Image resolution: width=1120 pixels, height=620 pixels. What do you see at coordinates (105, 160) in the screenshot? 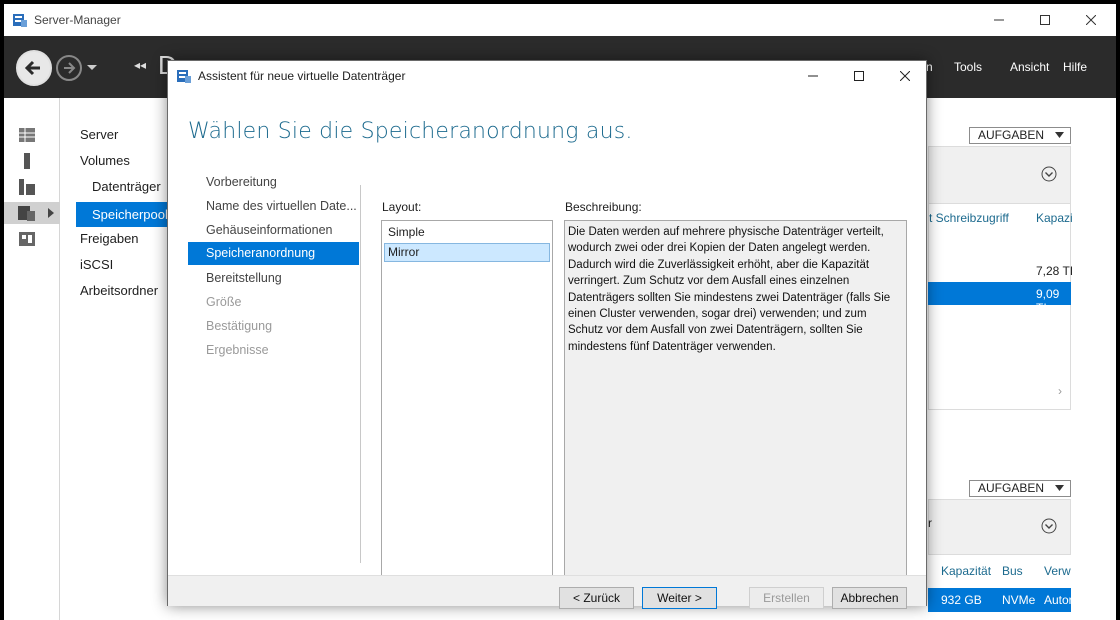
I see `nav-item-volumes: Volumes` at bounding box center [105, 160].